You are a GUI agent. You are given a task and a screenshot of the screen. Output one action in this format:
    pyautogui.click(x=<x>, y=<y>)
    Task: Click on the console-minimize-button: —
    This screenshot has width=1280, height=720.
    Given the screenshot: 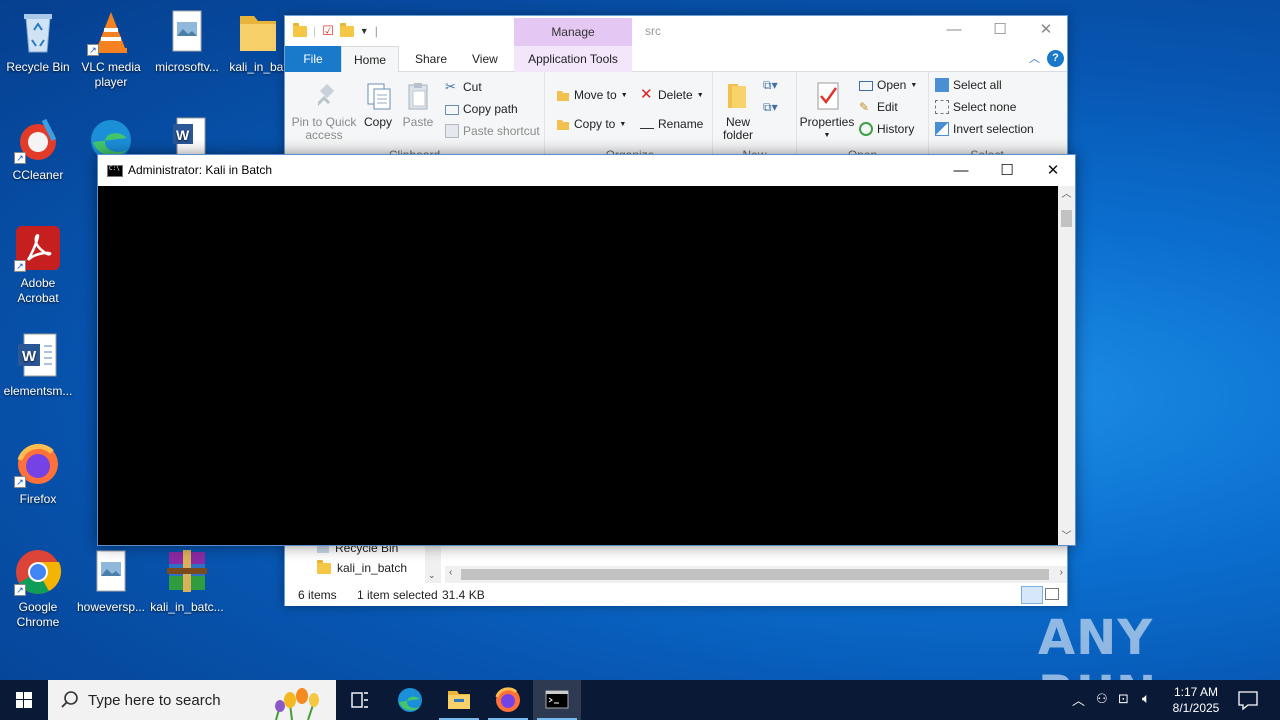 What is the action you would take?
    pyautogui.click(x=961, y=170)
    